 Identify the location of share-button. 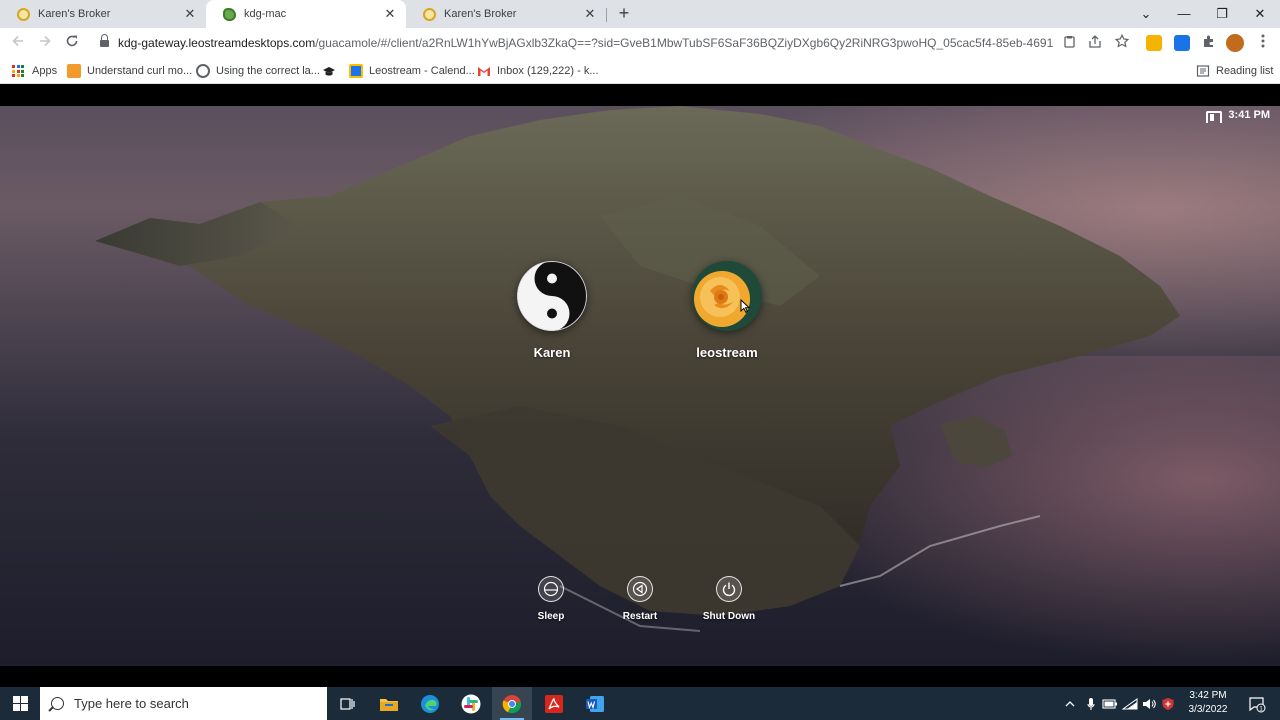
(1095, 43).